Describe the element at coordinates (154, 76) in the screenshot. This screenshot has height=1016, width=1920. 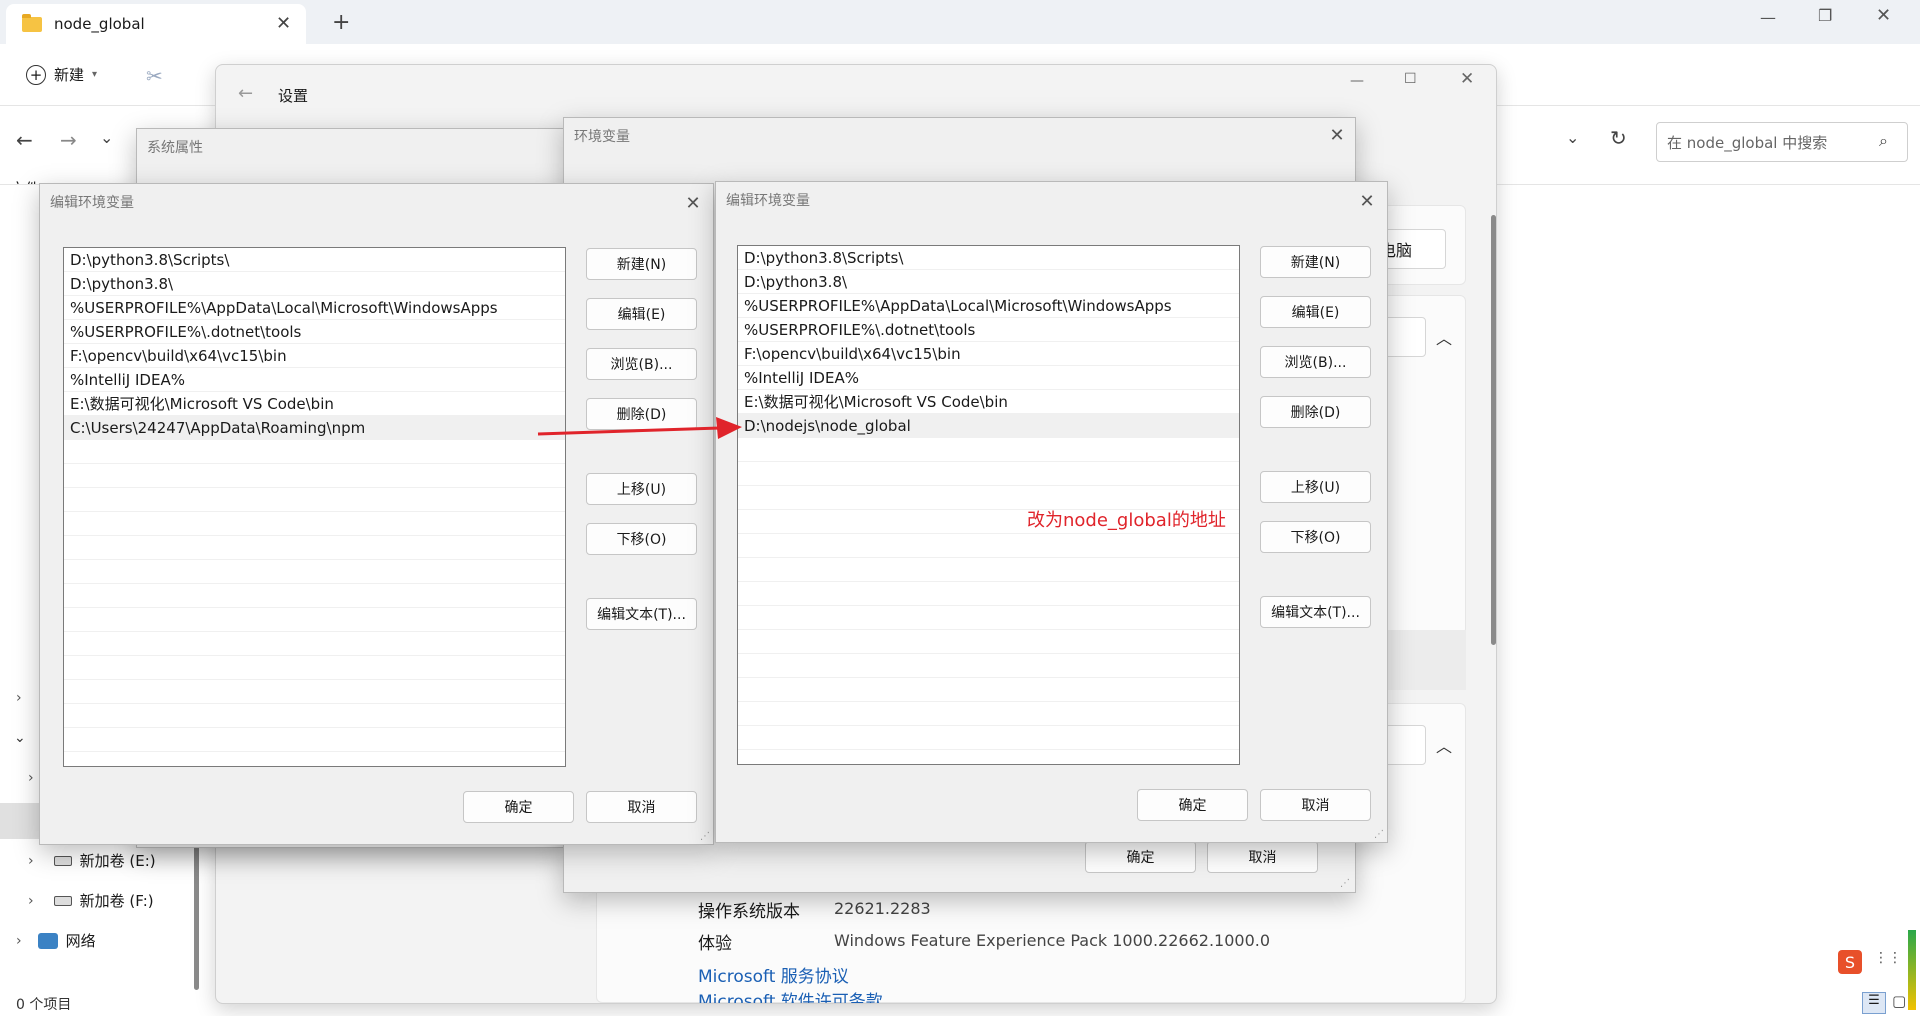
I see `cut-icon: ✂` at that location.